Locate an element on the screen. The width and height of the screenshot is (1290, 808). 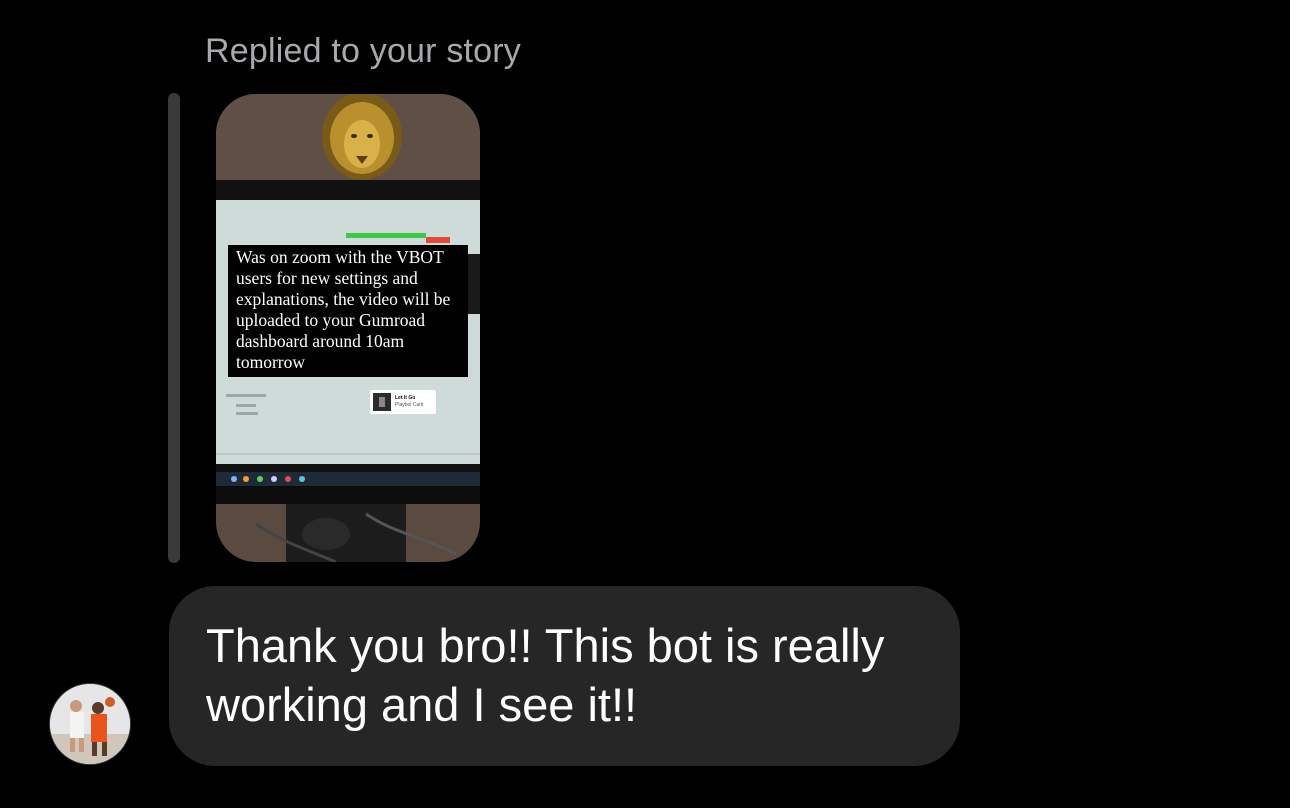
album-art-icon is located at coordinates (382, 402).